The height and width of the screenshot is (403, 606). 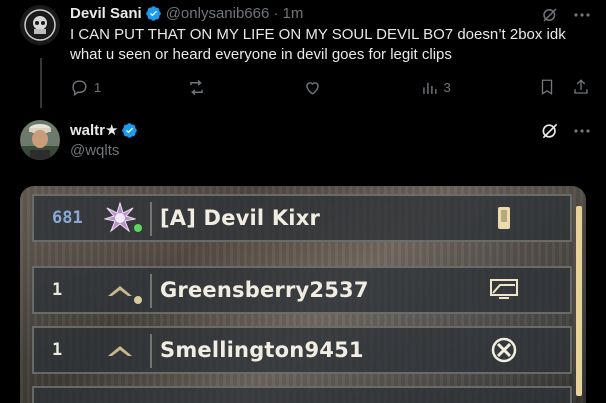 What do you see at coordinates (138, 300) in the screenshot?
I see `away-status-dot` at bounding box center [138, 300].